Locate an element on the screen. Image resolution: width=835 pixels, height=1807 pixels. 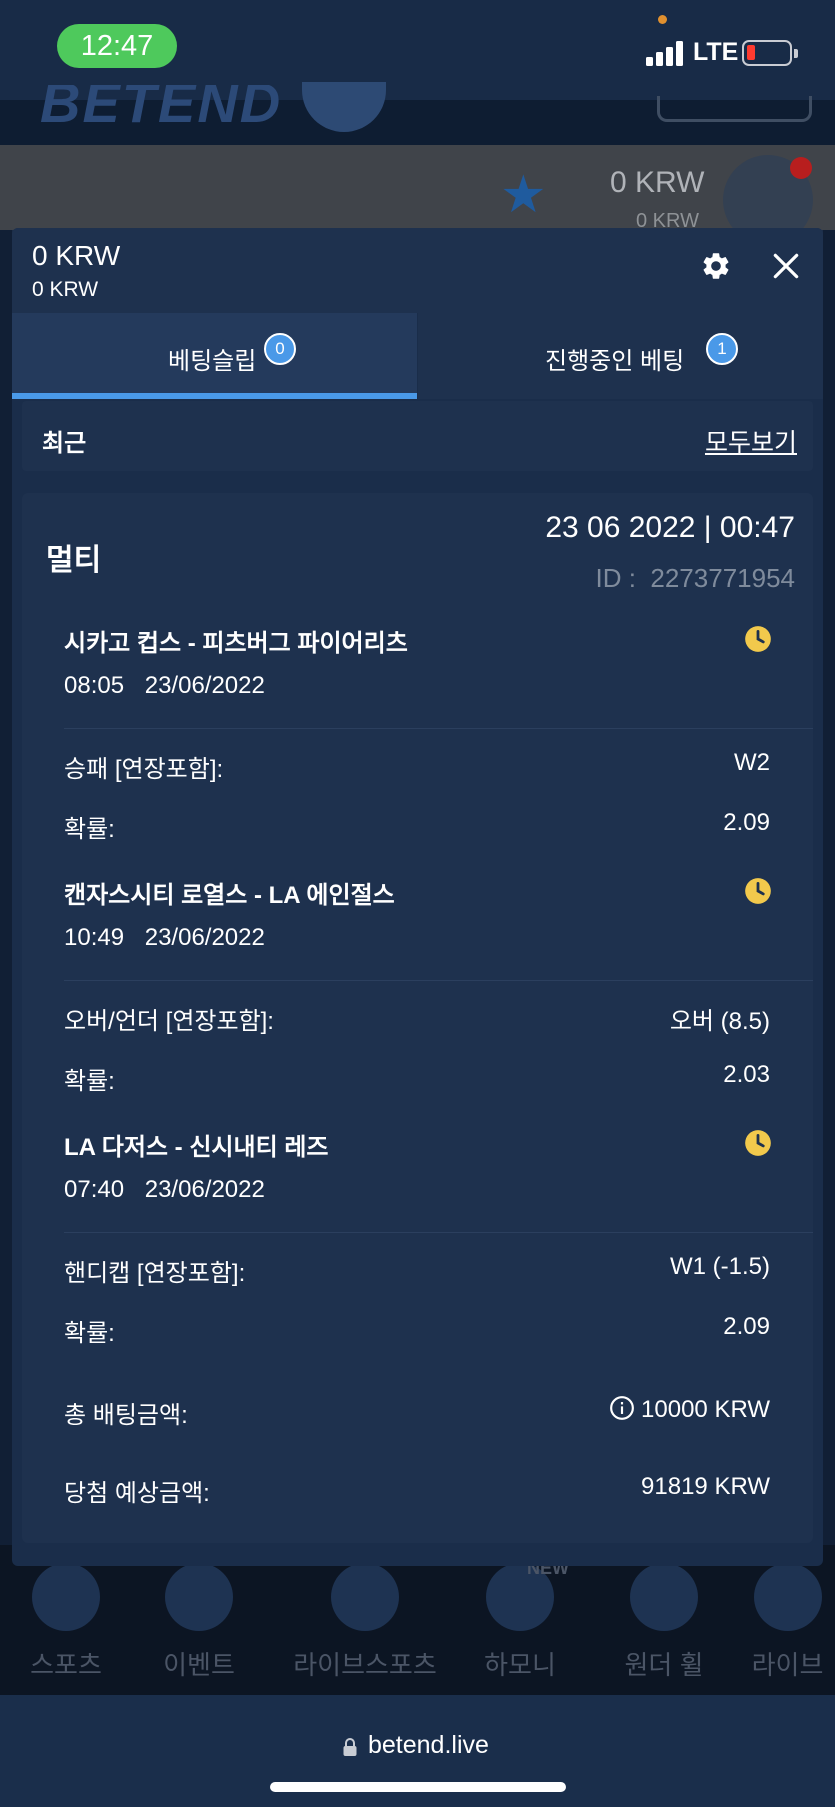
event-selection: 오버 (8.5) is located at coordinates (719, 1021).